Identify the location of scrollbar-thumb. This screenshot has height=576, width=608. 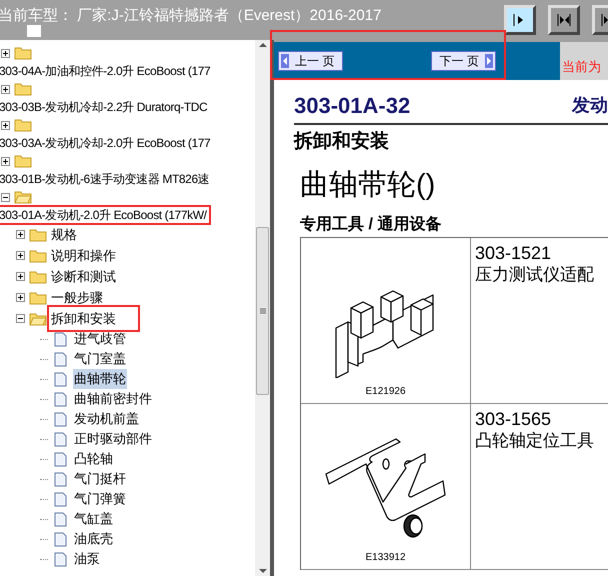
(262, 311).